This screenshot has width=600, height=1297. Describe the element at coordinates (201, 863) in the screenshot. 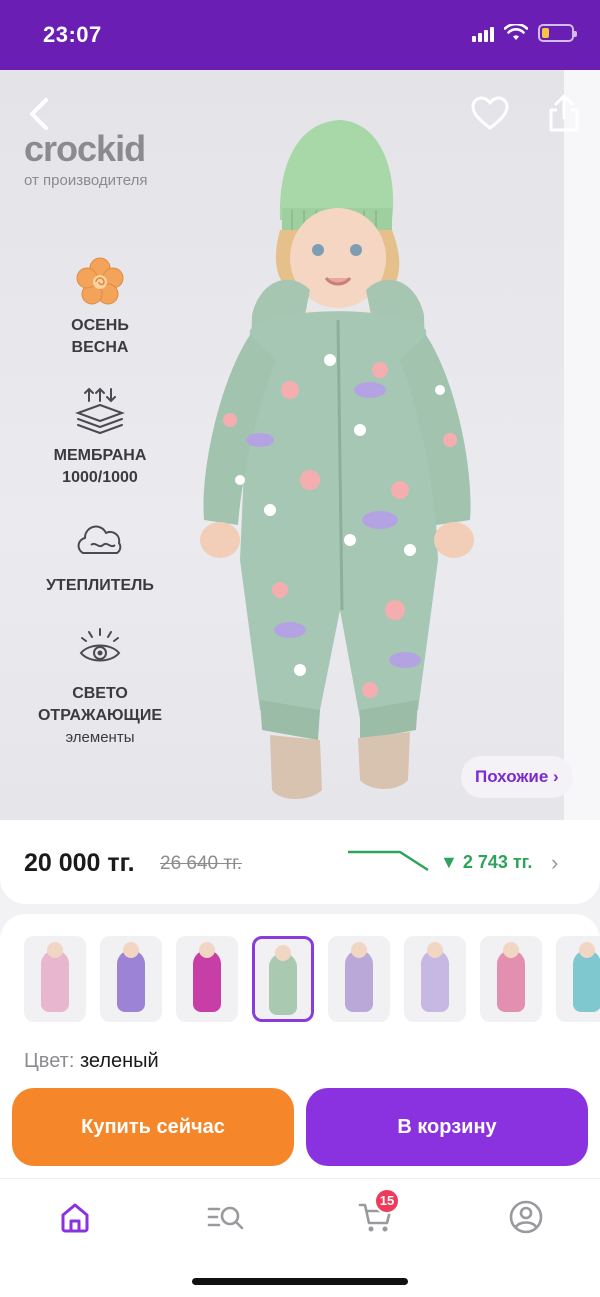

I see `old-price: 26 640 тг.` at that location.